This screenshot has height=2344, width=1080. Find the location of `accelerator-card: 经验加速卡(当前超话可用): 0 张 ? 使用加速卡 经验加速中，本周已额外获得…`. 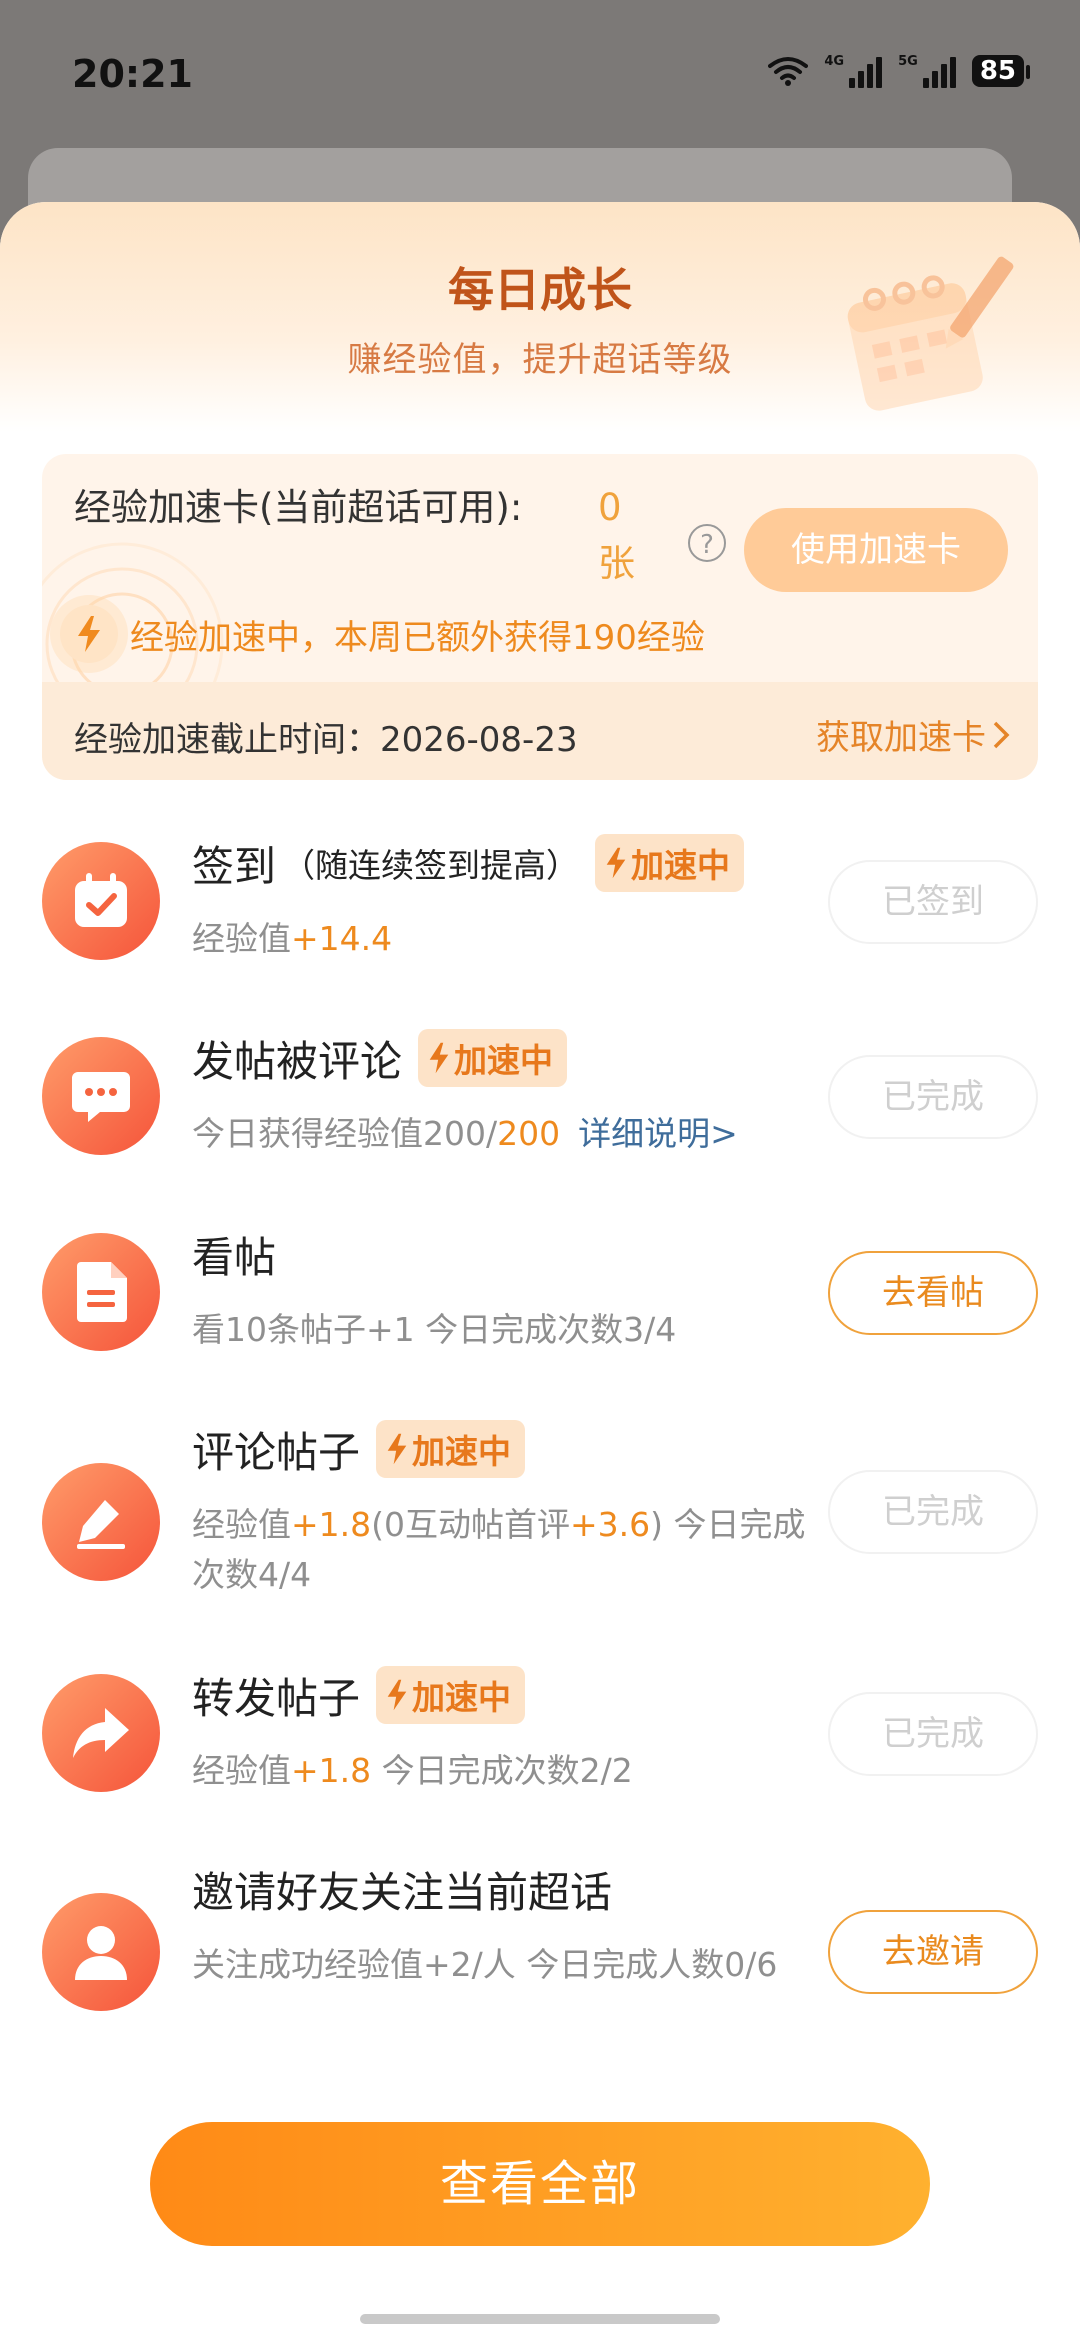

accelerator-card: 经验加速卡(当前超话可用): 0 张 ? 使用加速卡 经验加速中，本周已额外获得… is located at coordinates (540, 617).